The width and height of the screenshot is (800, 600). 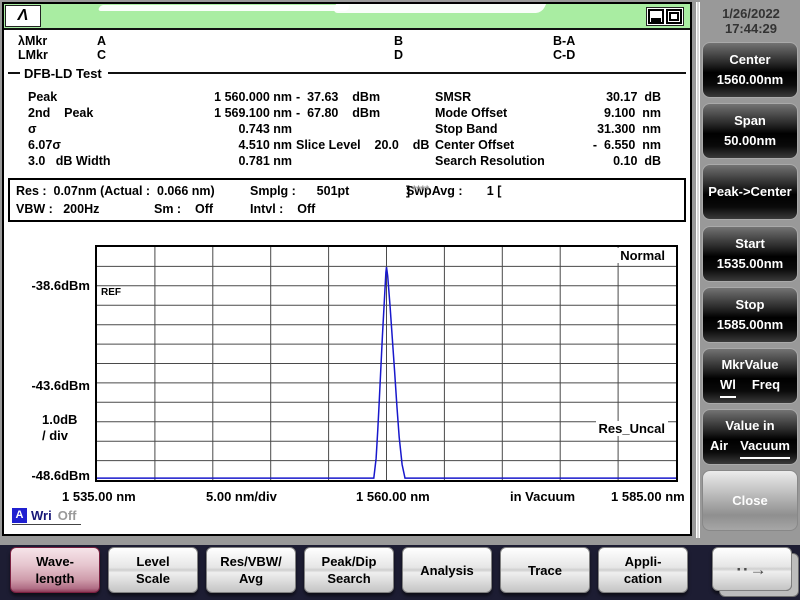 What do you see at coordinates (349, 570) in the screenshot?
I see `fkey-peak-dip-search: Peak/Dip Search` at bounding box center [349, 570].